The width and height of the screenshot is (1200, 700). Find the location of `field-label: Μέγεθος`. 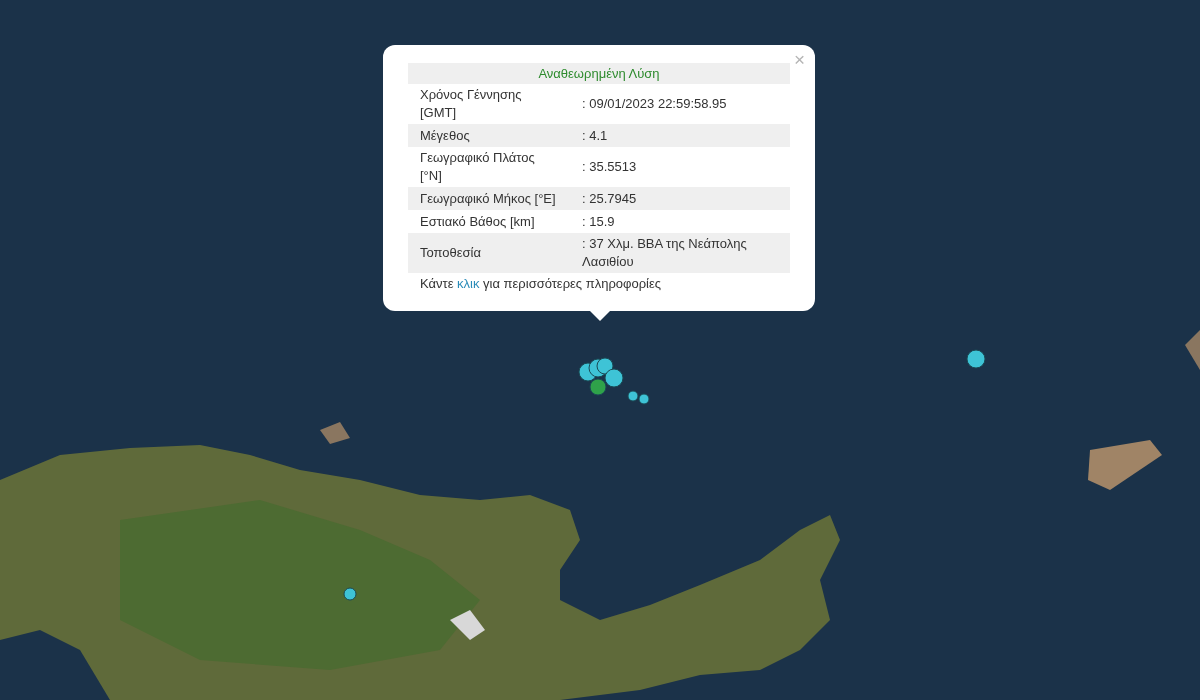

field-label: Μέγεθος is located at coordinates (445, 135).